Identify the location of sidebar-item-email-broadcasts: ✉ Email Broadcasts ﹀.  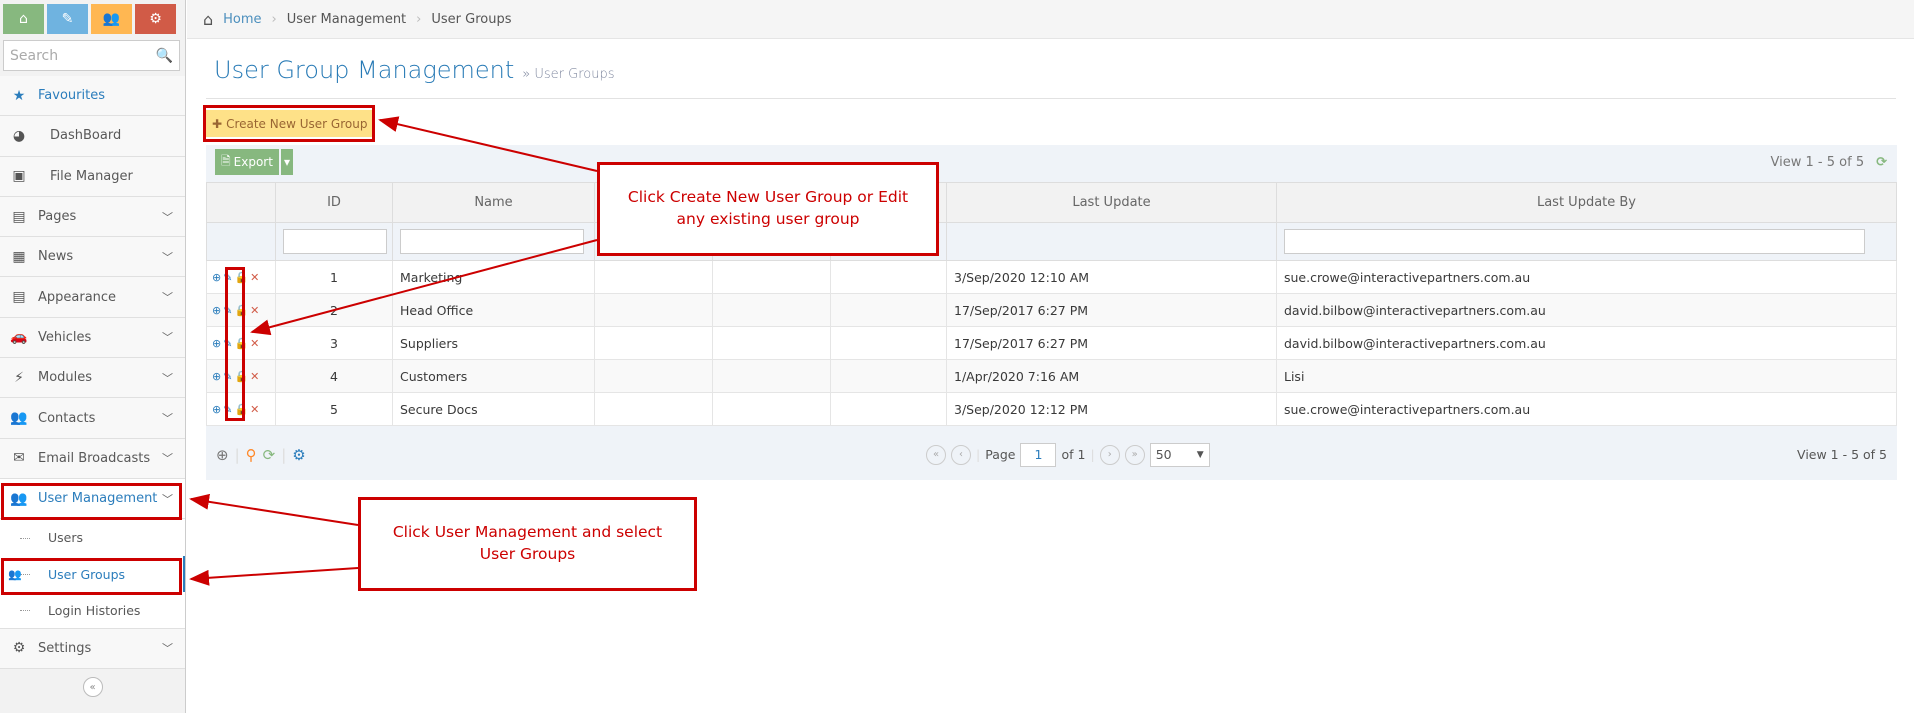
(92, 458).